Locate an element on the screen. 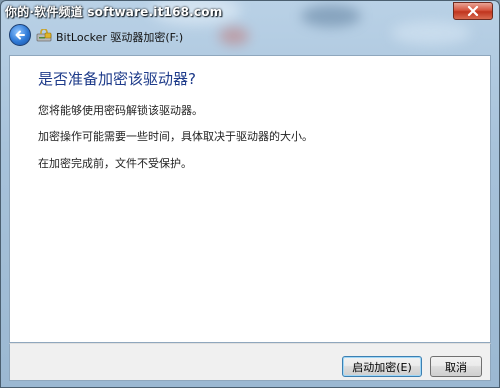 This screenshot has height=388, width=500. close-button is located at coordinates (473, 11).